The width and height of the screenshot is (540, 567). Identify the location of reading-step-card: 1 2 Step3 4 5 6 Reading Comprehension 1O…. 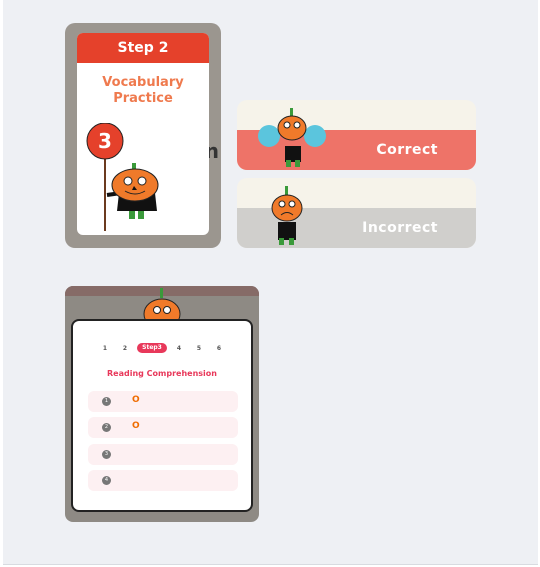
(162, 404).